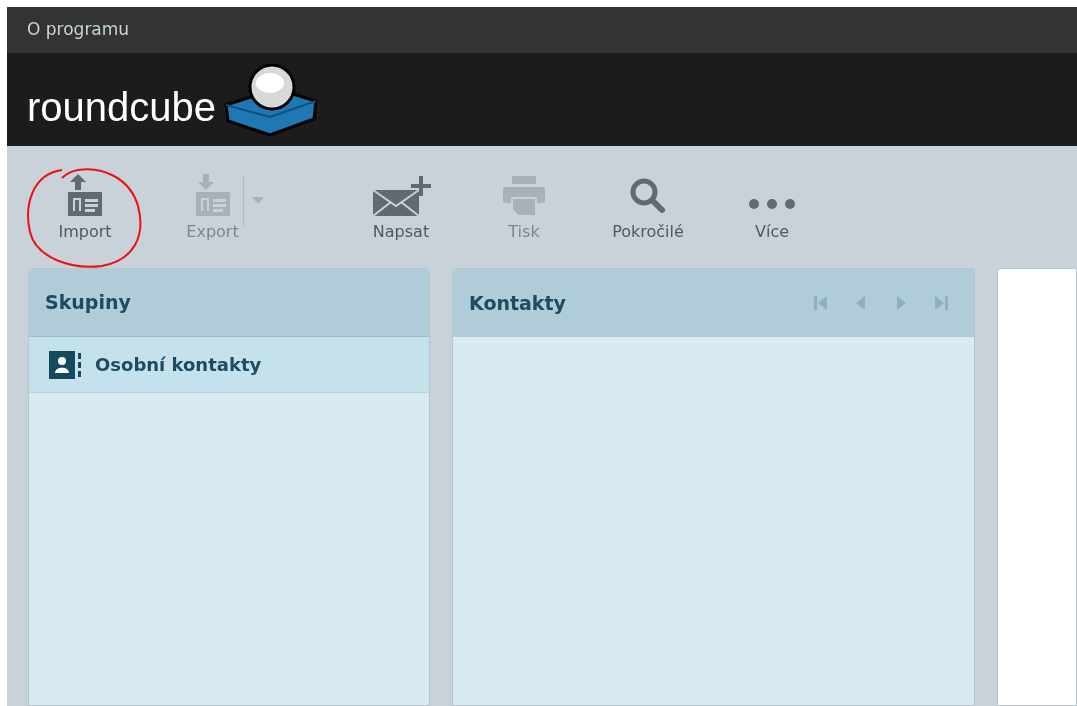 The image size is (1077, 706). Describe the element at coordinates (941, 303) in the screenshot. I see `last-page-icon` at that location.